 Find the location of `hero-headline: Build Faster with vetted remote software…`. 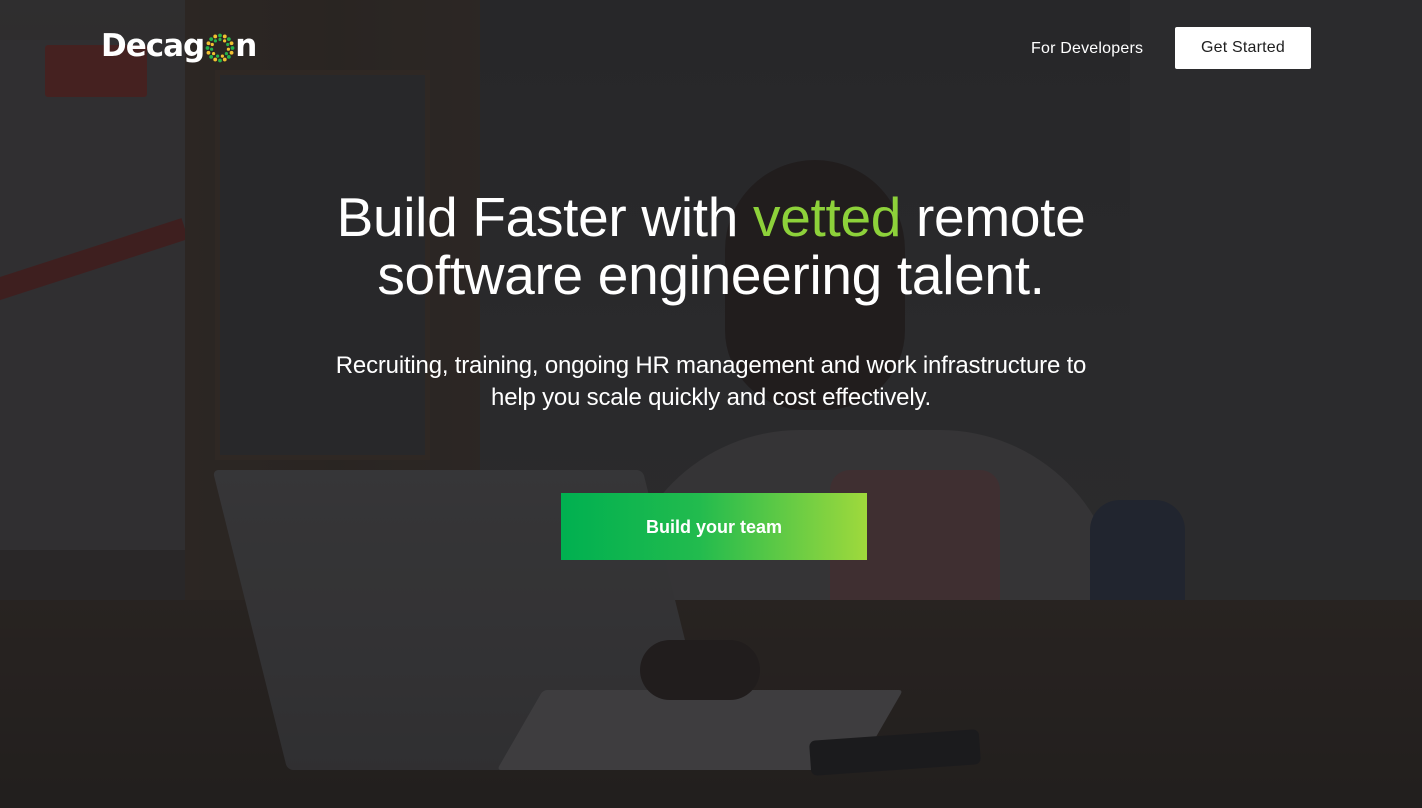

hero-headline: Build Faster with vetted remote software… is located at coordinates (711, 246).